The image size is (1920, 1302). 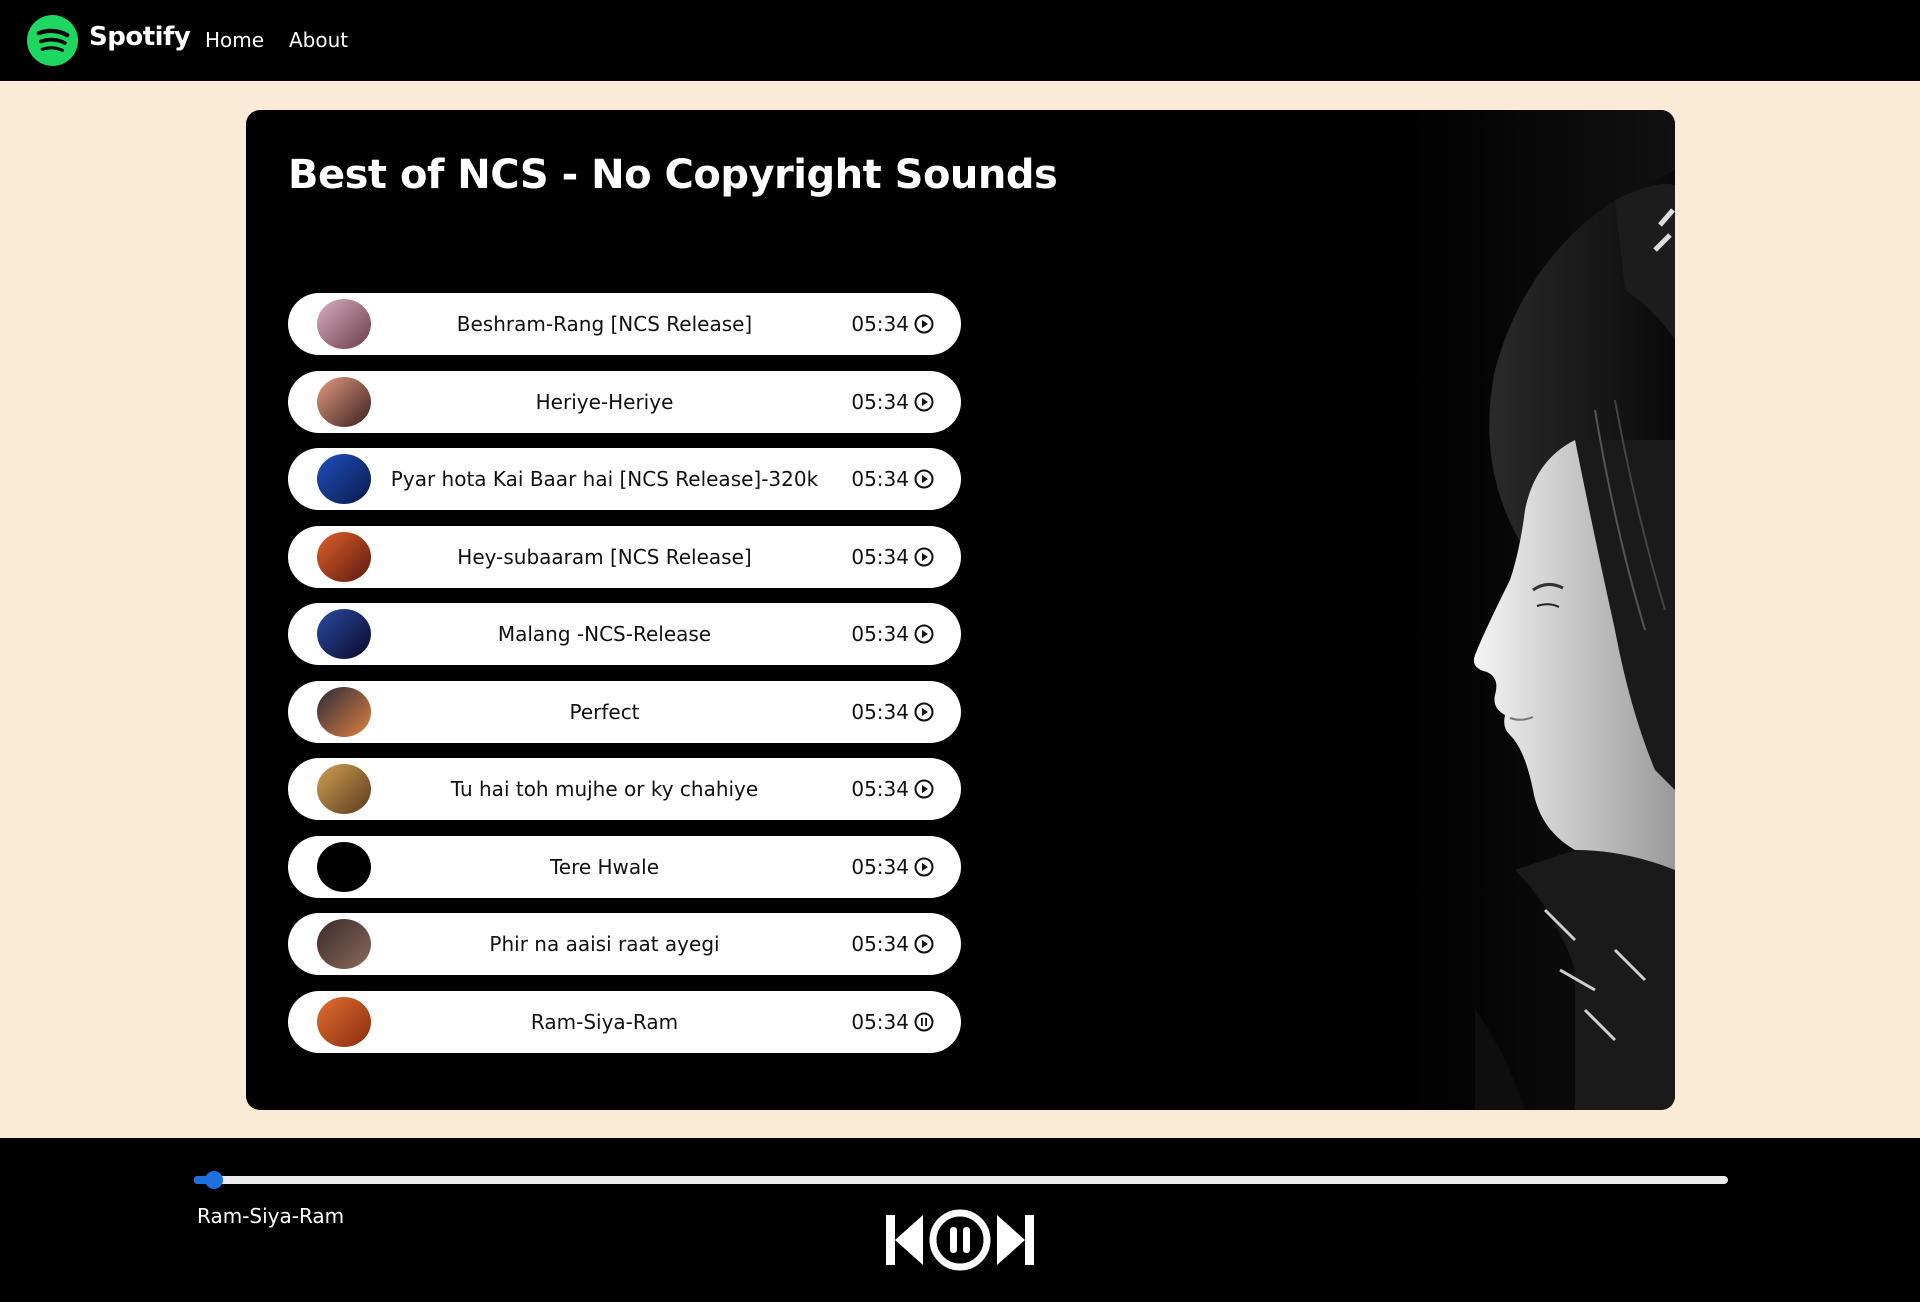 I want to click on song-item: Beshram-Rang [NCS Release] 05:34, so click(x=624, y=324).